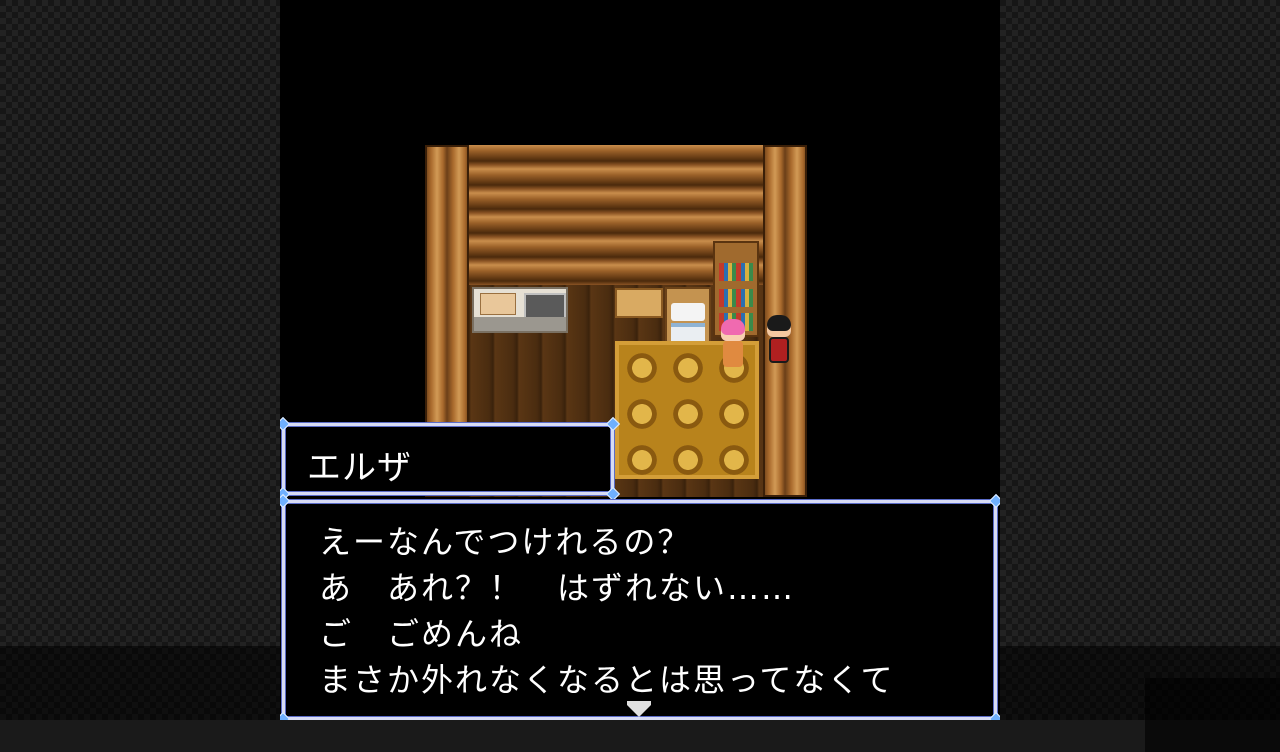 Image resolution: width=1280 pixels, height=752 pixels. I want to click on sink, so click(545, 306).